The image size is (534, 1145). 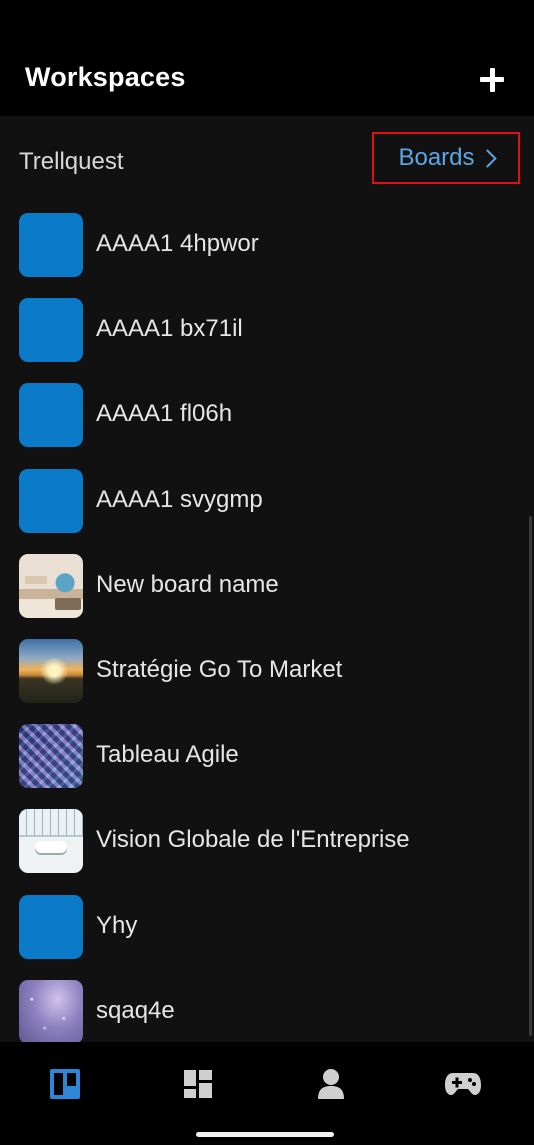 What do you see at coordinates (436, 157) in the screenshot?
I see `boards-link-label: Boards` at bounding box center [436, 157].